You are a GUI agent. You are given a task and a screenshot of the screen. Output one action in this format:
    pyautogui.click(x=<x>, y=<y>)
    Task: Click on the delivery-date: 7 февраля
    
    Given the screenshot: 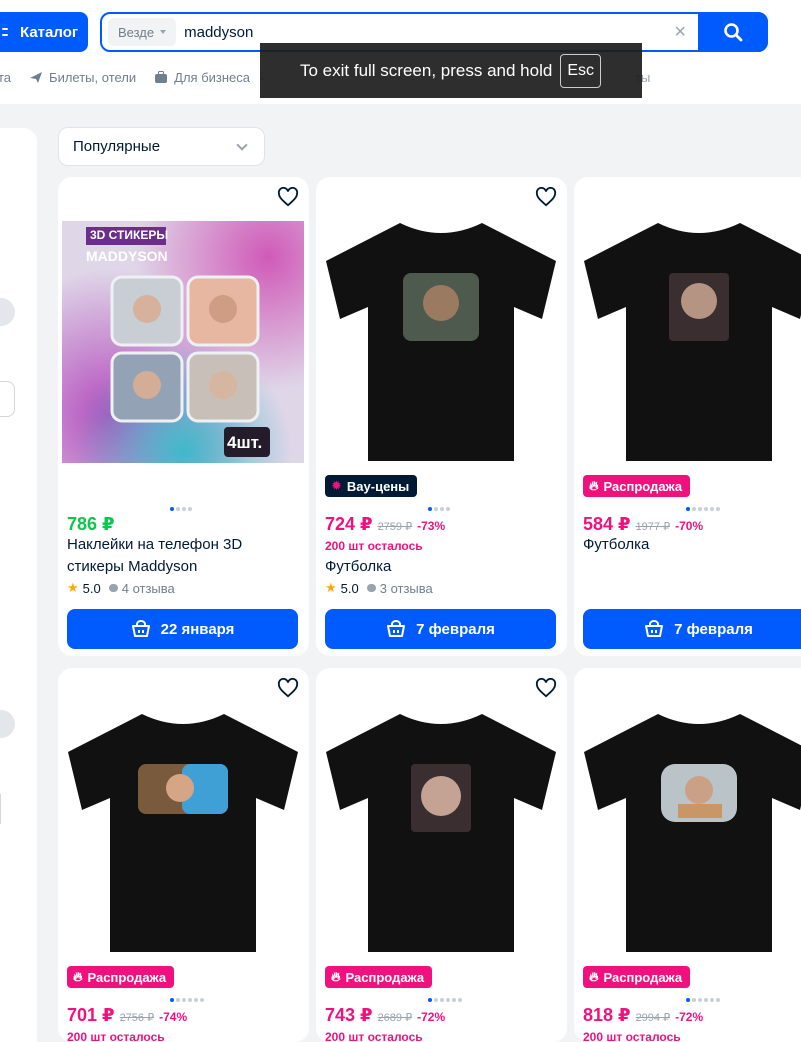 What is the action you would take?
    pyautogui.click(x=713, y=629)
    